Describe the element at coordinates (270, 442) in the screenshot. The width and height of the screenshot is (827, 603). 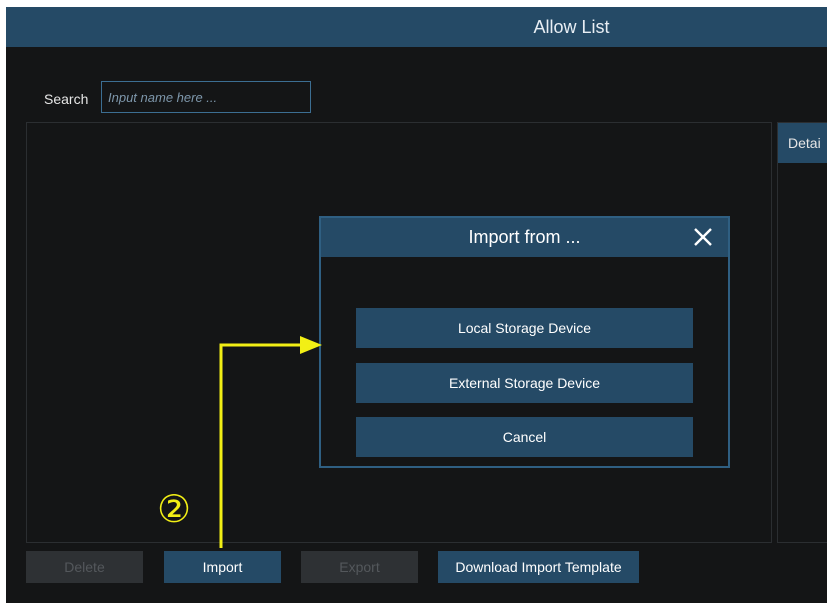
I see `annotation-arrow` at that location.